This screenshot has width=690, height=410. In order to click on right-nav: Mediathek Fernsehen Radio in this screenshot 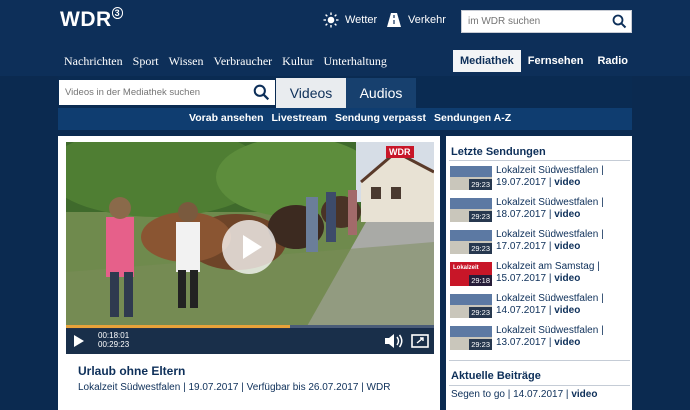, I will do `click(544, 61)`.